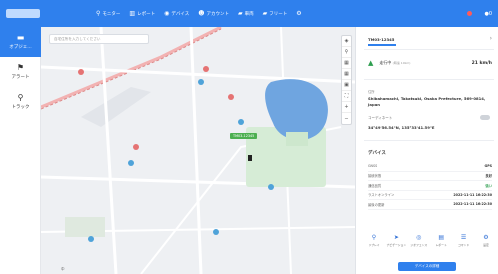 This screenshot has width=498, height=274. Describe the element at coordinates (488, 185) in the screenshot. I see `info-value: 強い` at that location.